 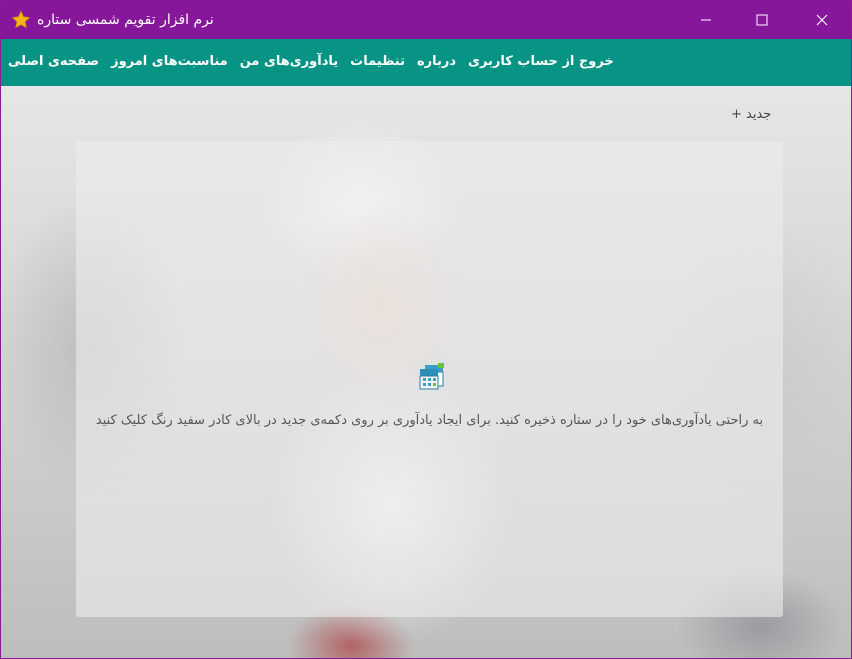 I want to click on minimize-button, so click(x=706, y=20).